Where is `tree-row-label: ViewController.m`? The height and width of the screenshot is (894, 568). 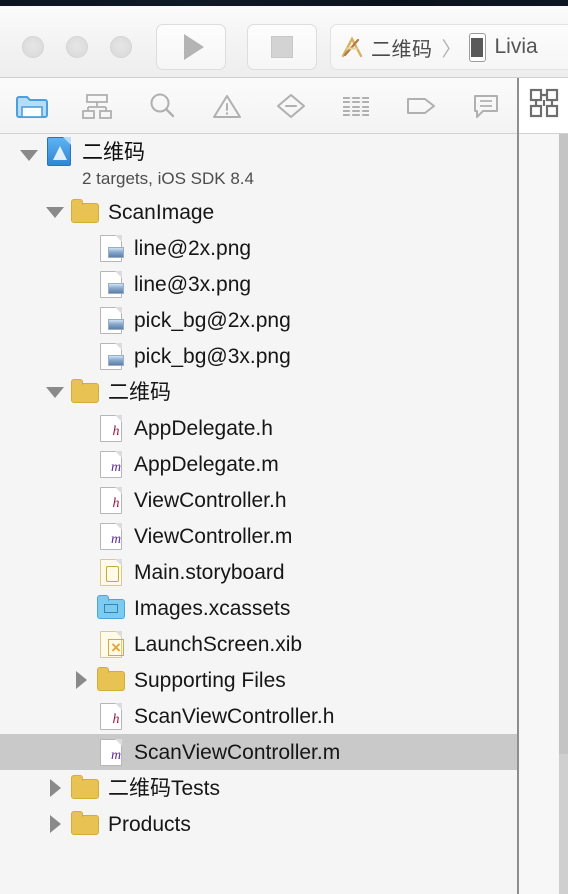
tree-row-label: ViewController.m is located at coordinates (213, 536).